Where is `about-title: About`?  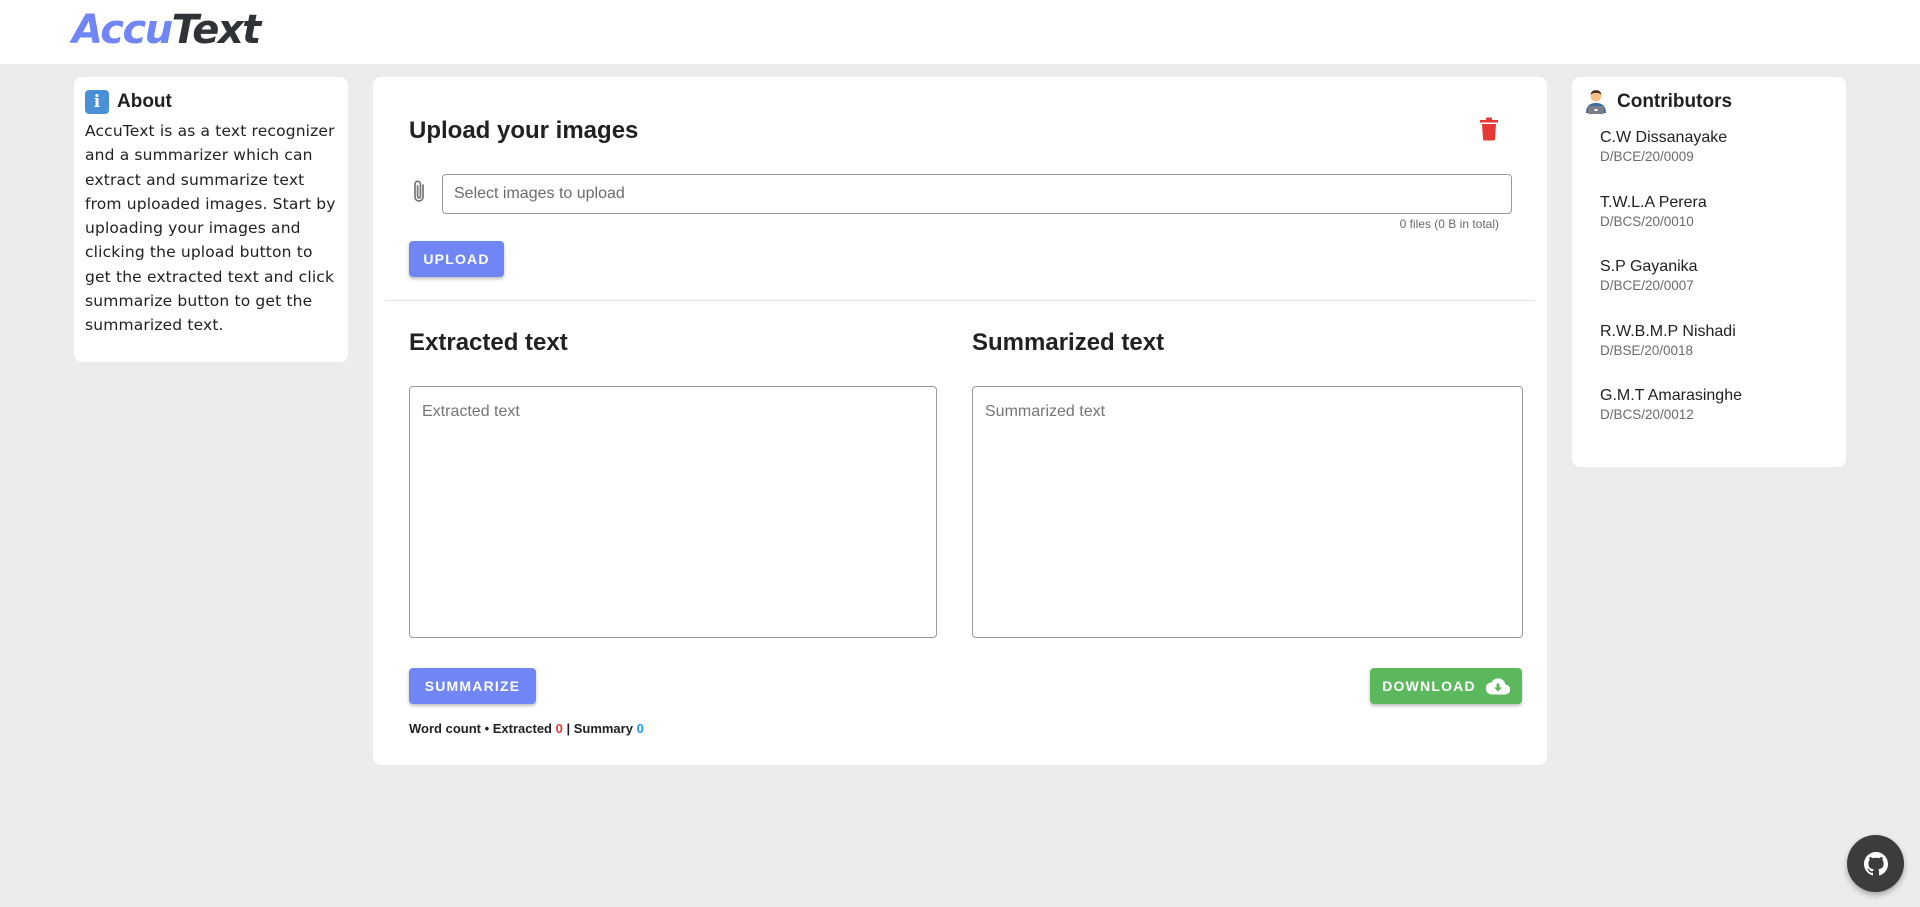
about-title: About is located at coordinates (144, 101).